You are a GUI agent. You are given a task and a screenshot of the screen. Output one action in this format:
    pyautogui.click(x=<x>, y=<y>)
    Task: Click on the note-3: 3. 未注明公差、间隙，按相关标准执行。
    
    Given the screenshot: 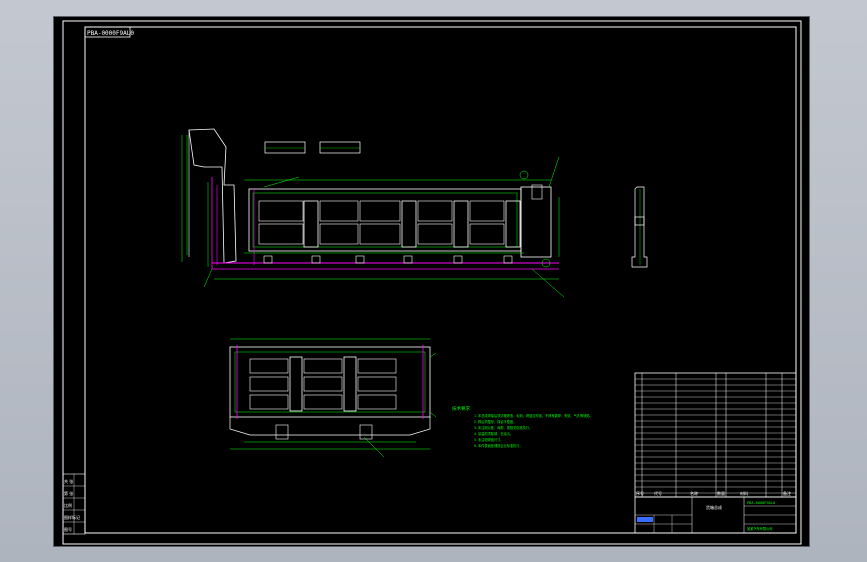 What is the action you would take?
    pyautogui.click(x=503, y=427)
    